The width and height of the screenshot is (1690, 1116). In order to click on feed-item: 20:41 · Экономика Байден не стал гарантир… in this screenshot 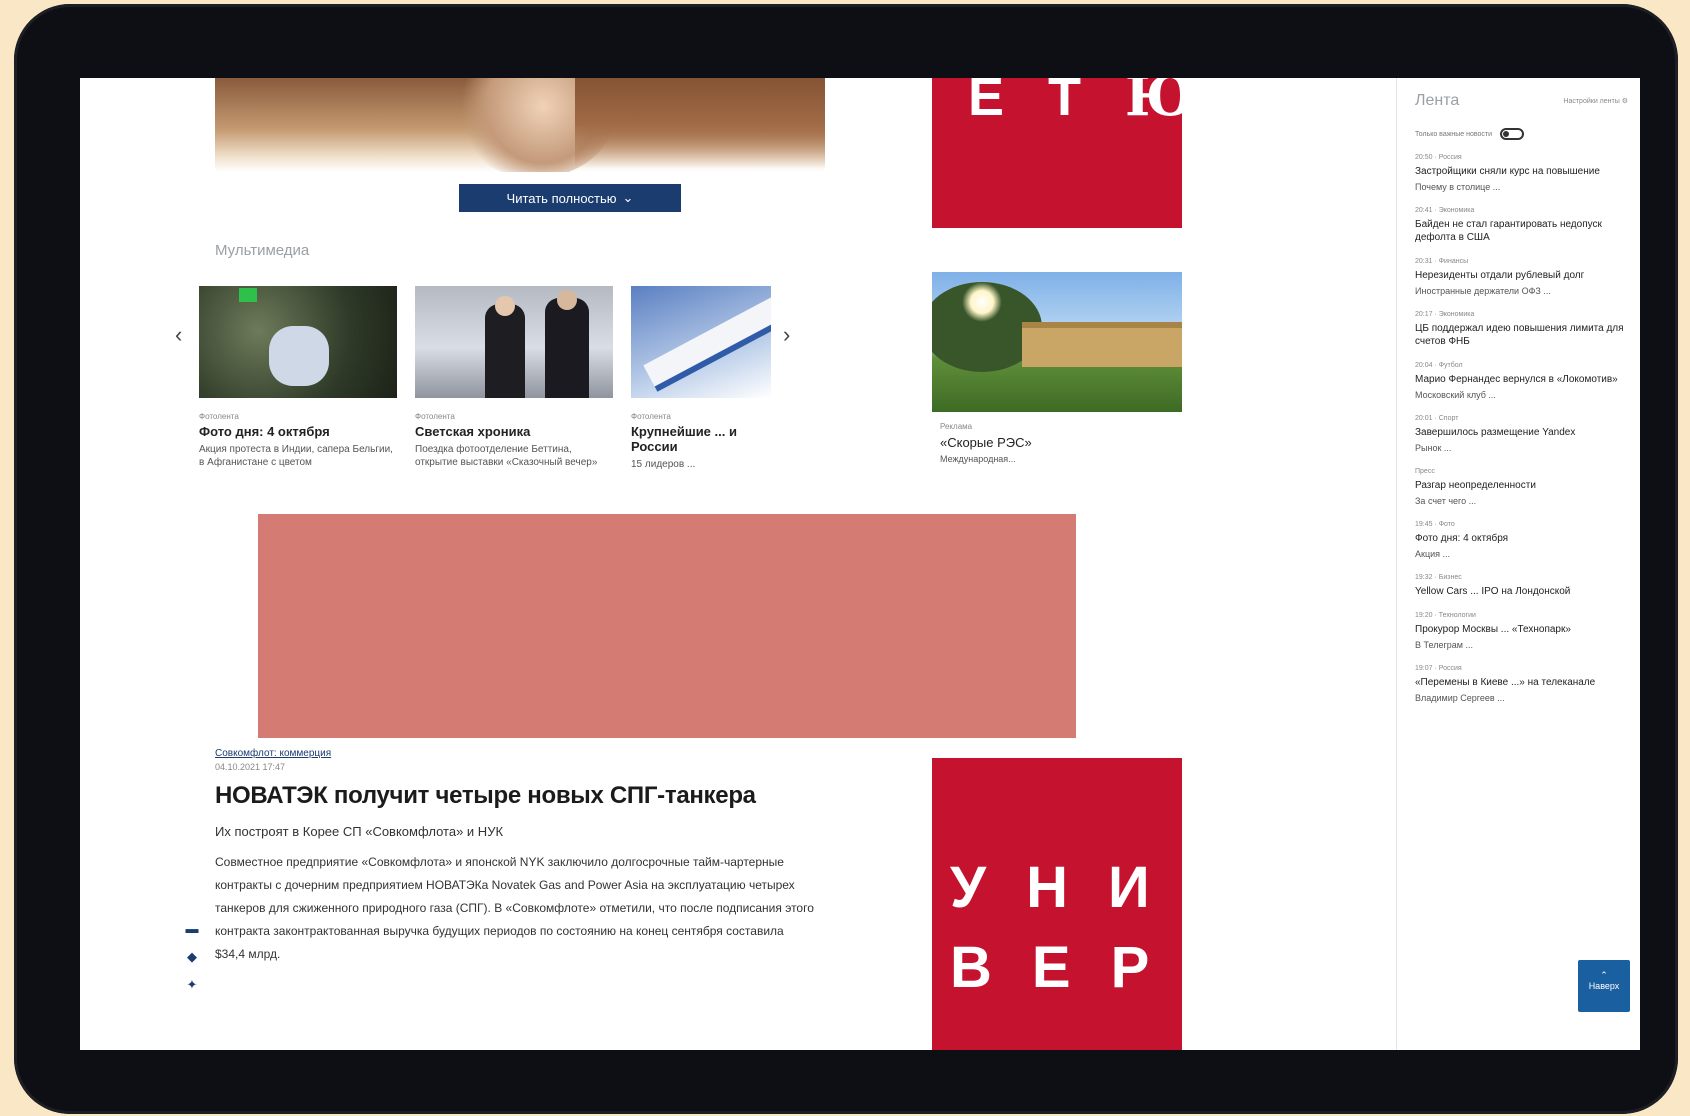, I will do `click(1521, 225)`.